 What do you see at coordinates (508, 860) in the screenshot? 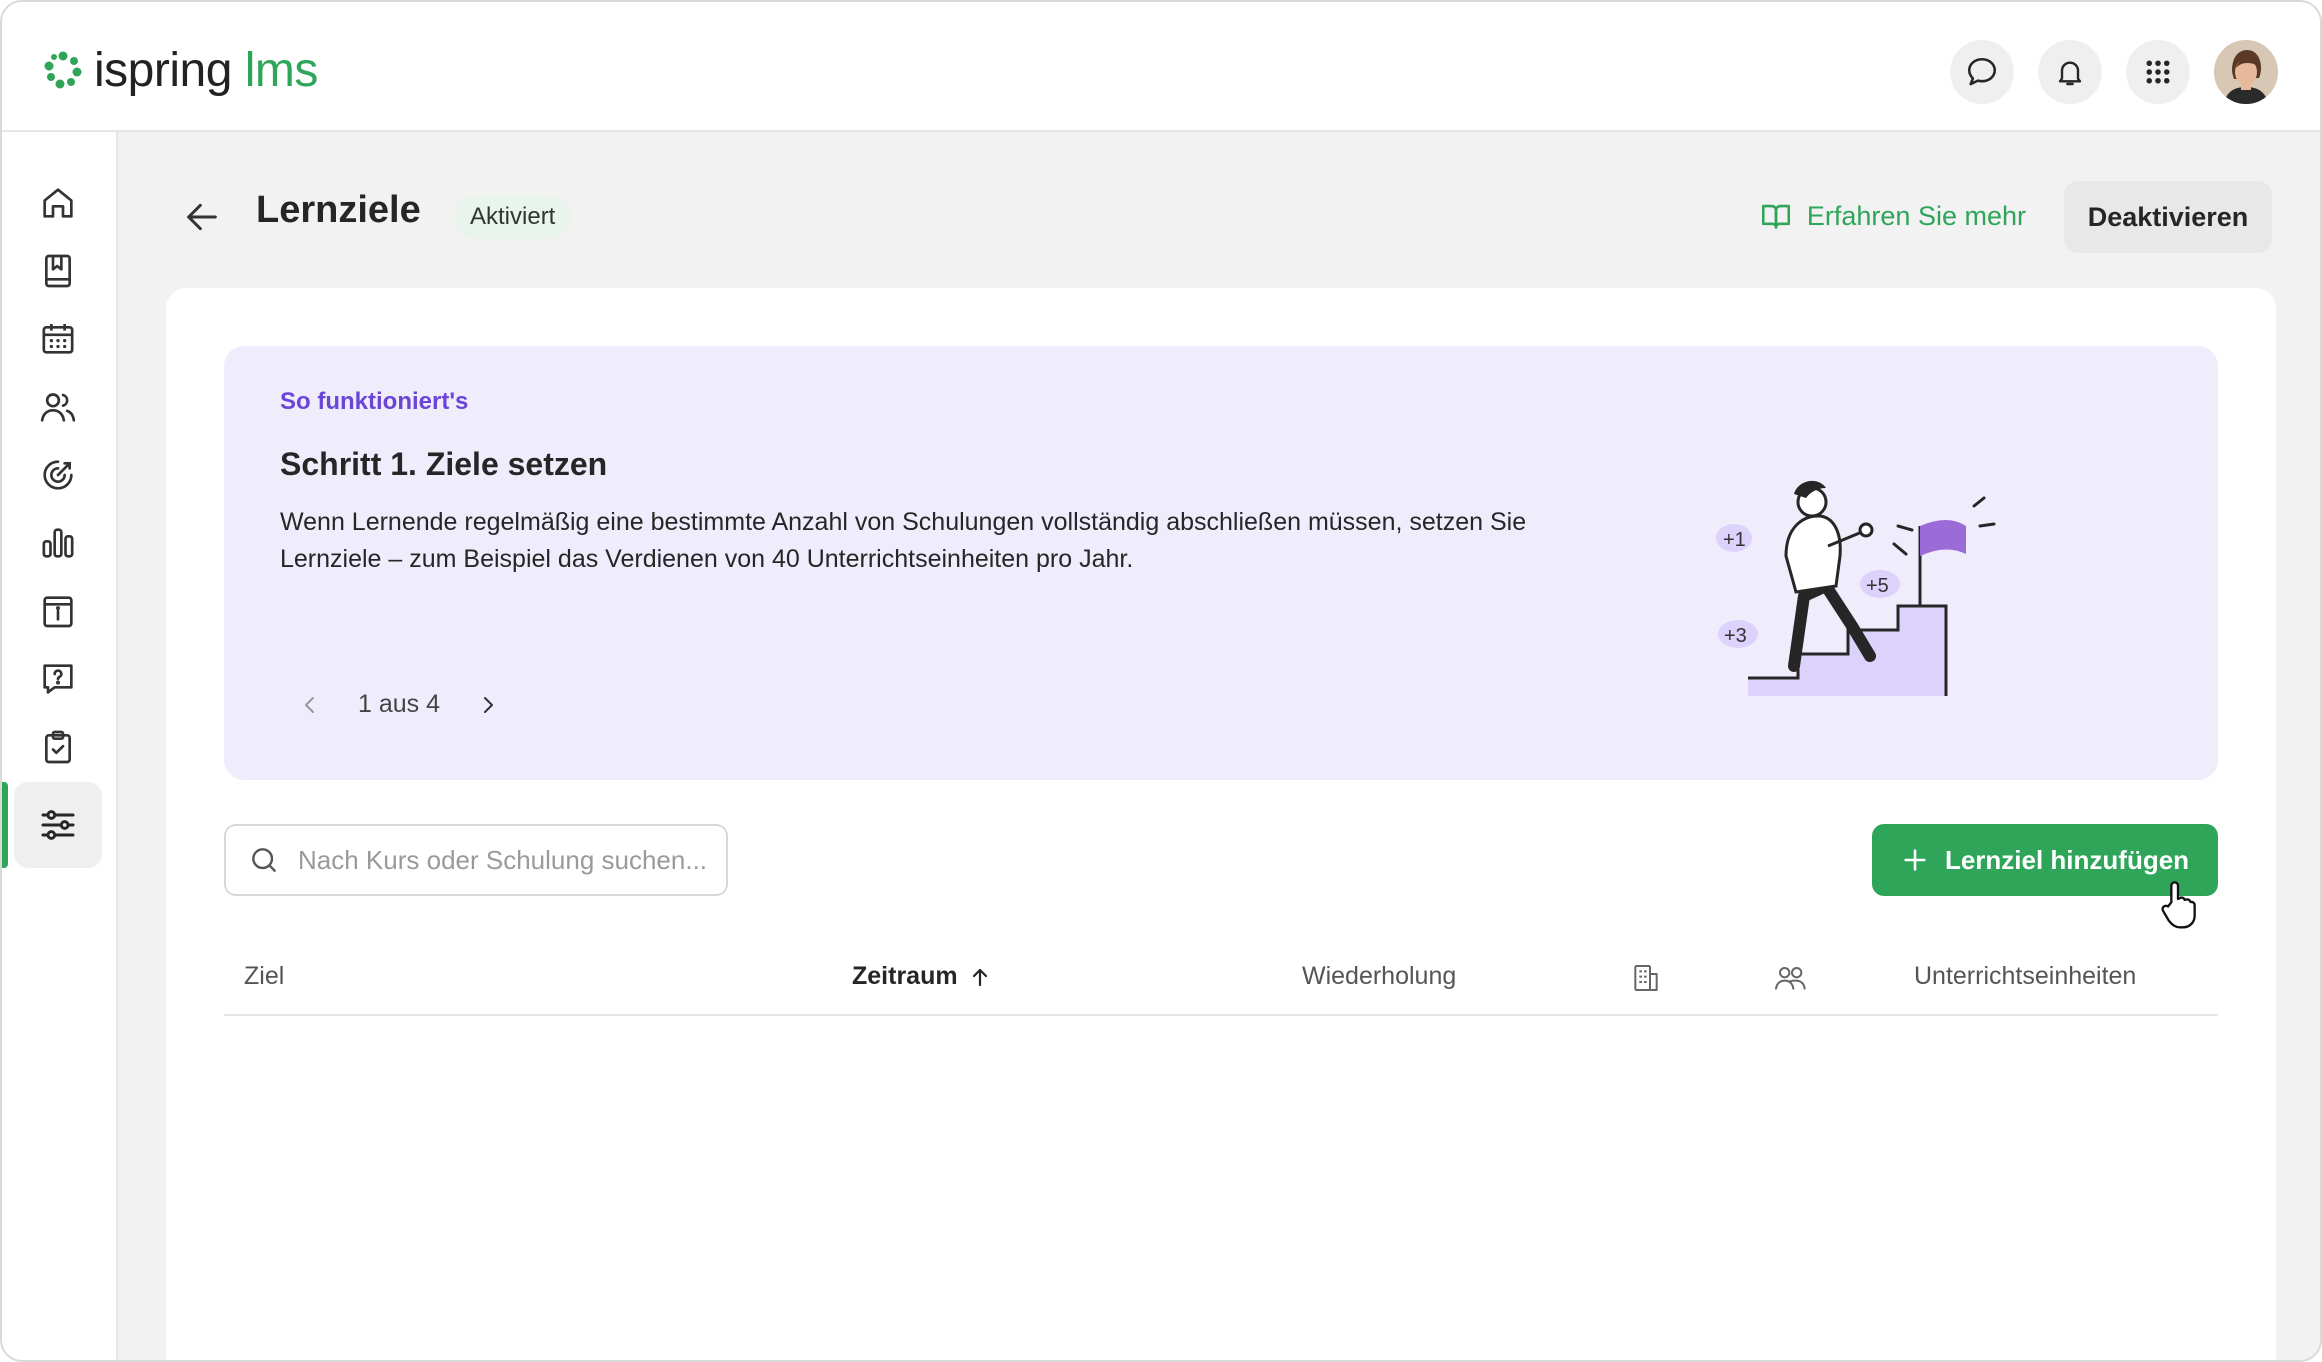
I see `search-input` at bounding box center [508, 860].